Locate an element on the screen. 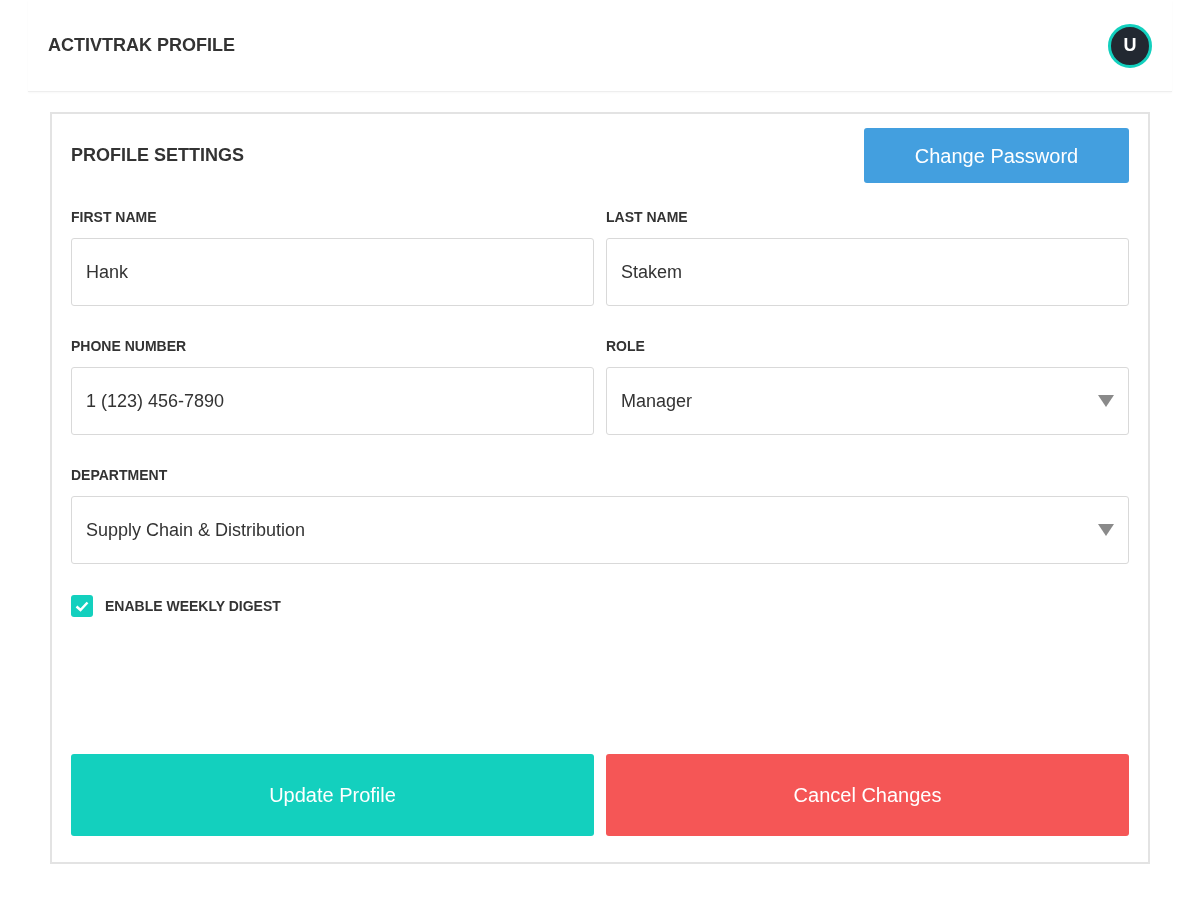 The height and width of the screenshot is (912, 1200). input-field: 1 (123) 456-7890 is located at coordinates (332, 401).